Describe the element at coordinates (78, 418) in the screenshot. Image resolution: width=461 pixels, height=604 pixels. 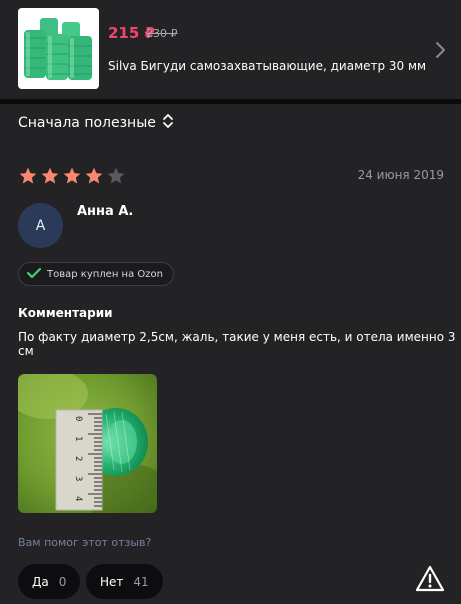
I see `ruler-digit: 0` at that location.